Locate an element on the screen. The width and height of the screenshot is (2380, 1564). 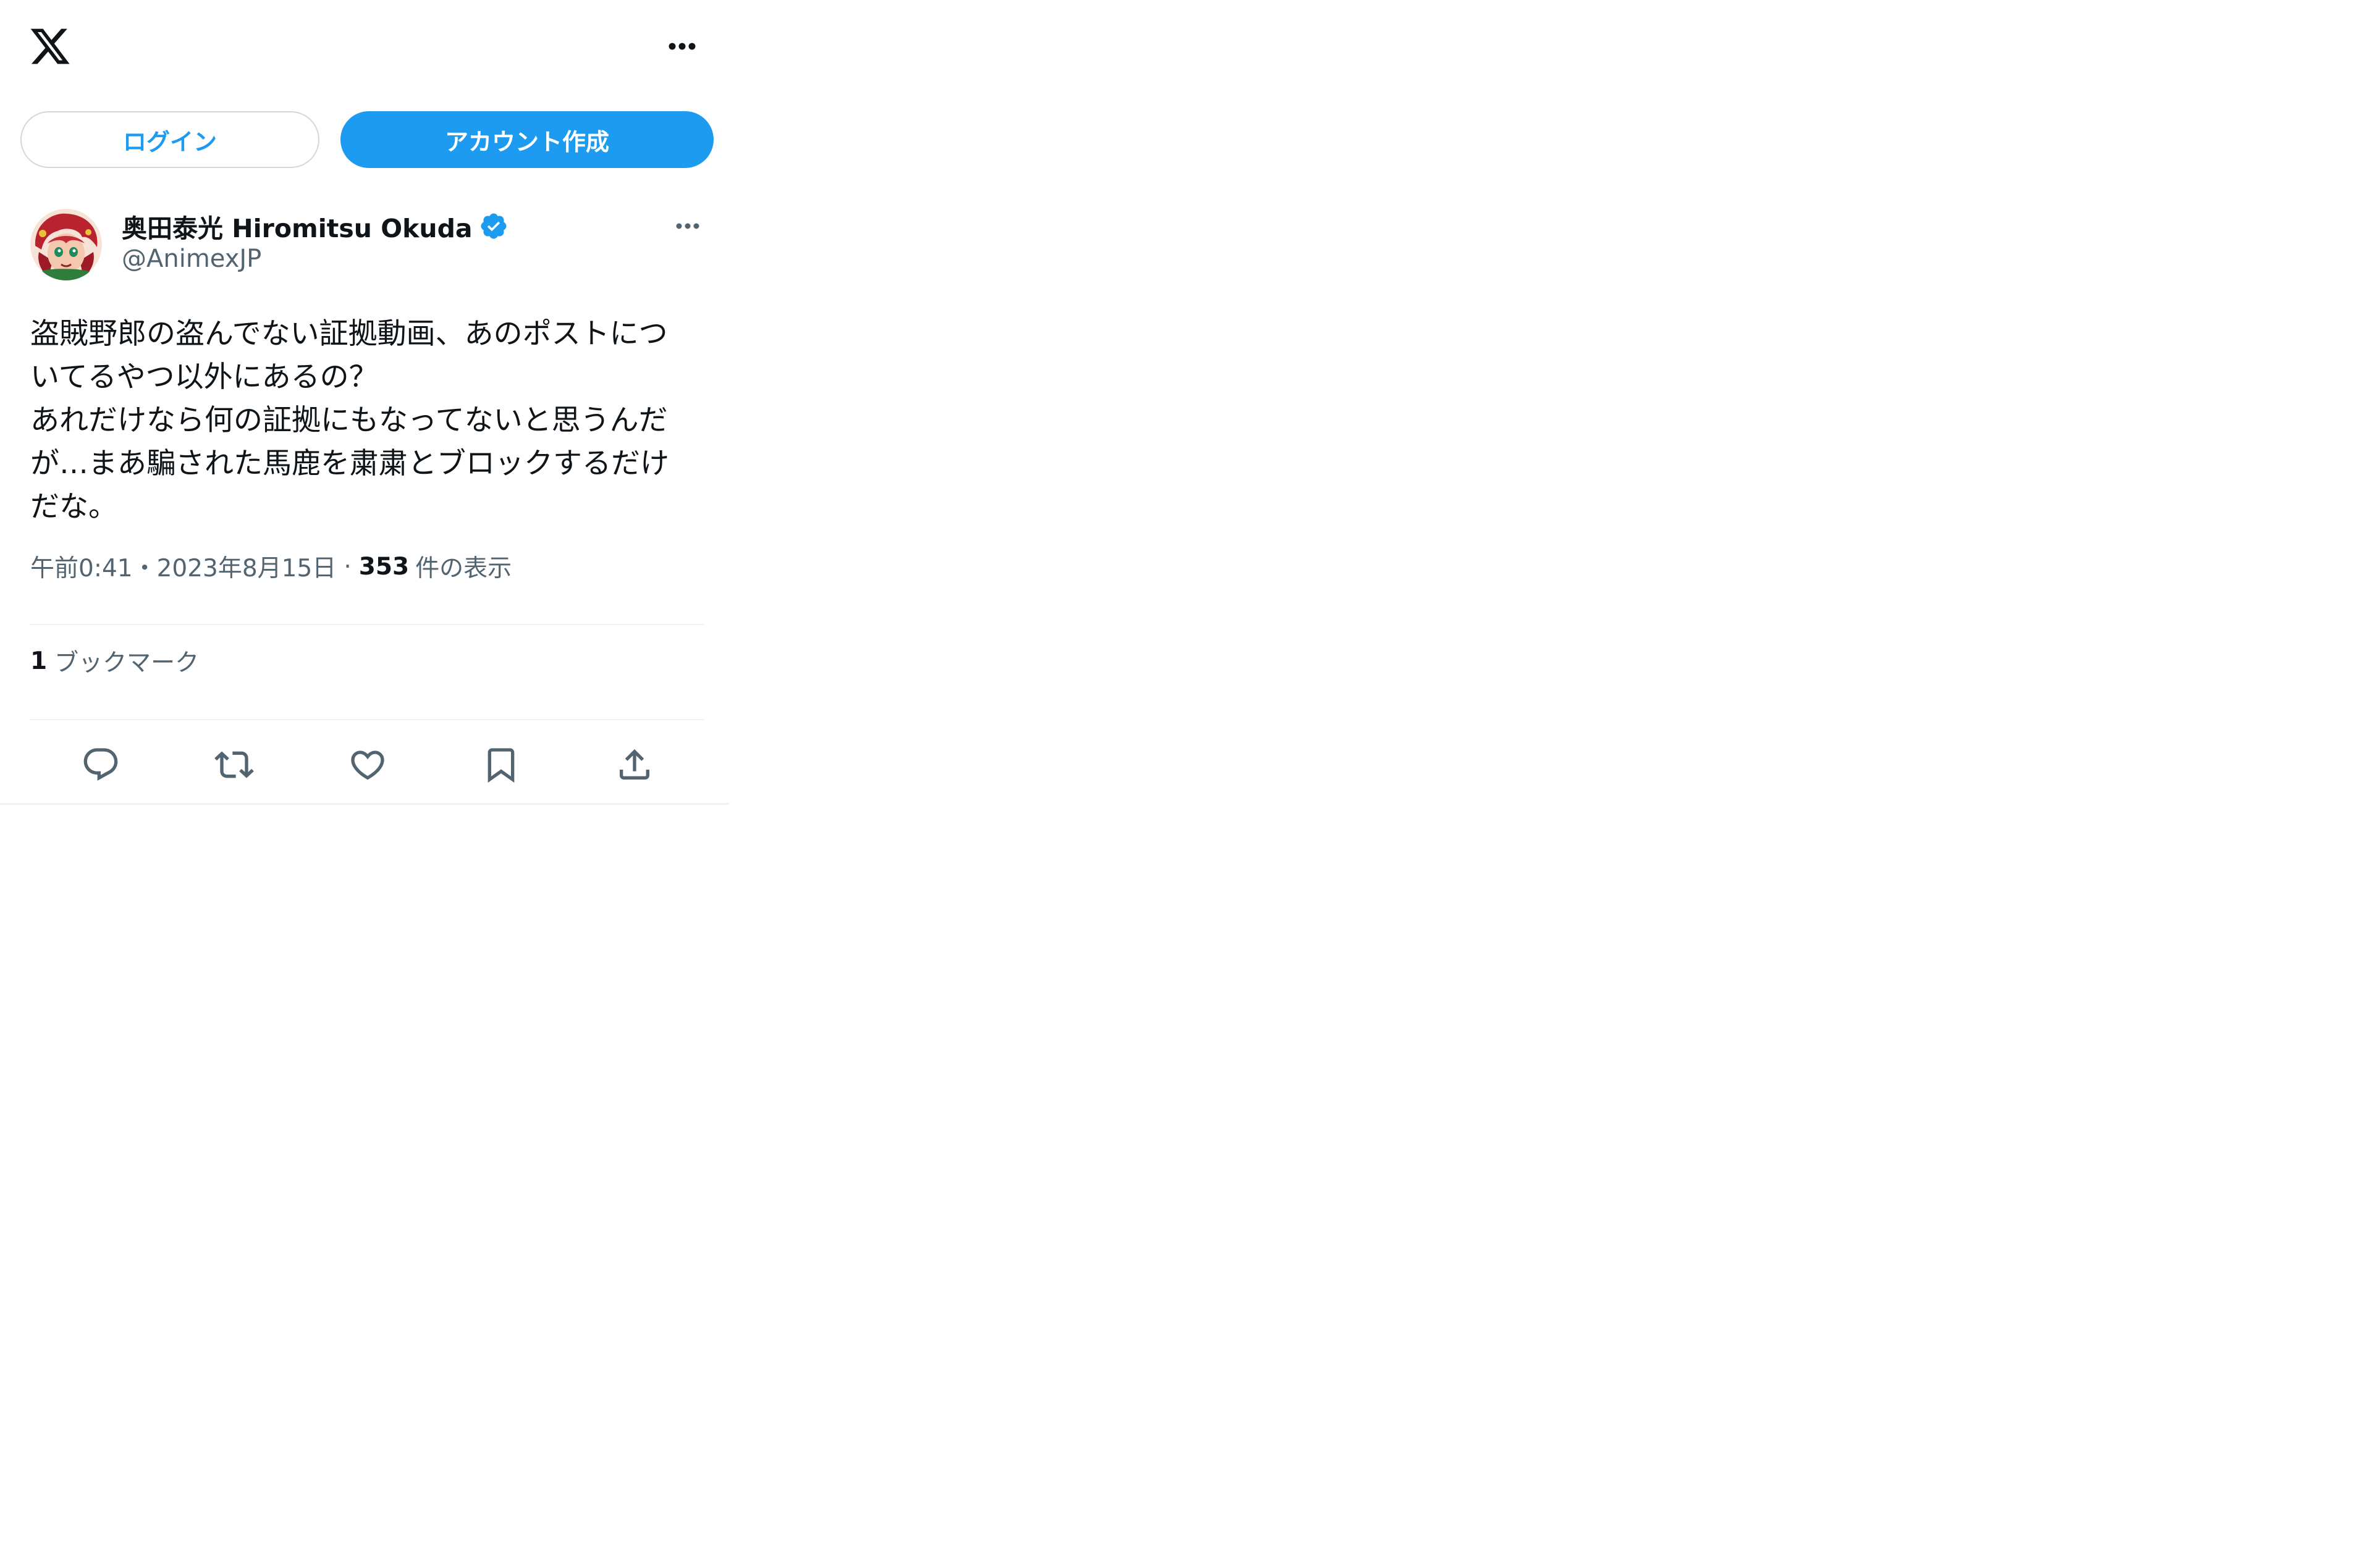
heart-icon is located at coordinates (367, 764).